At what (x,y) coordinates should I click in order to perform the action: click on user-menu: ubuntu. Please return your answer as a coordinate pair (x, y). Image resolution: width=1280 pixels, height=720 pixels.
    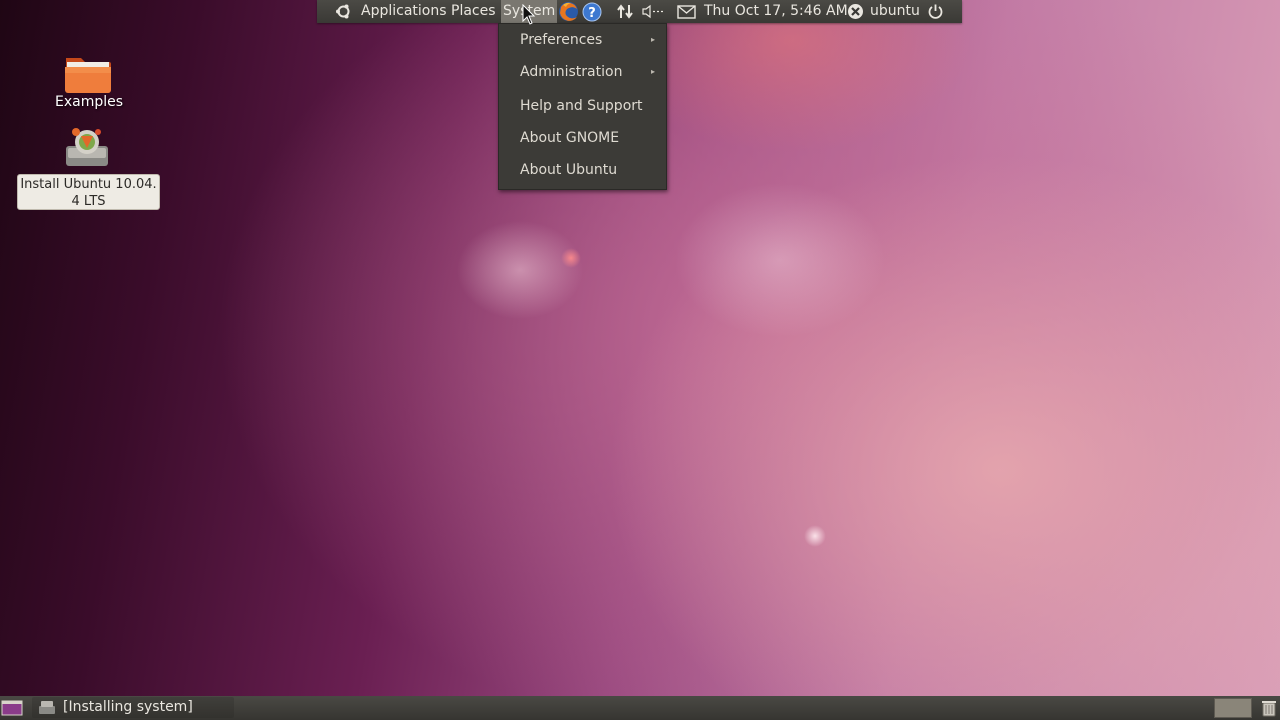
    Looking at the image, I should click on (895, 11).